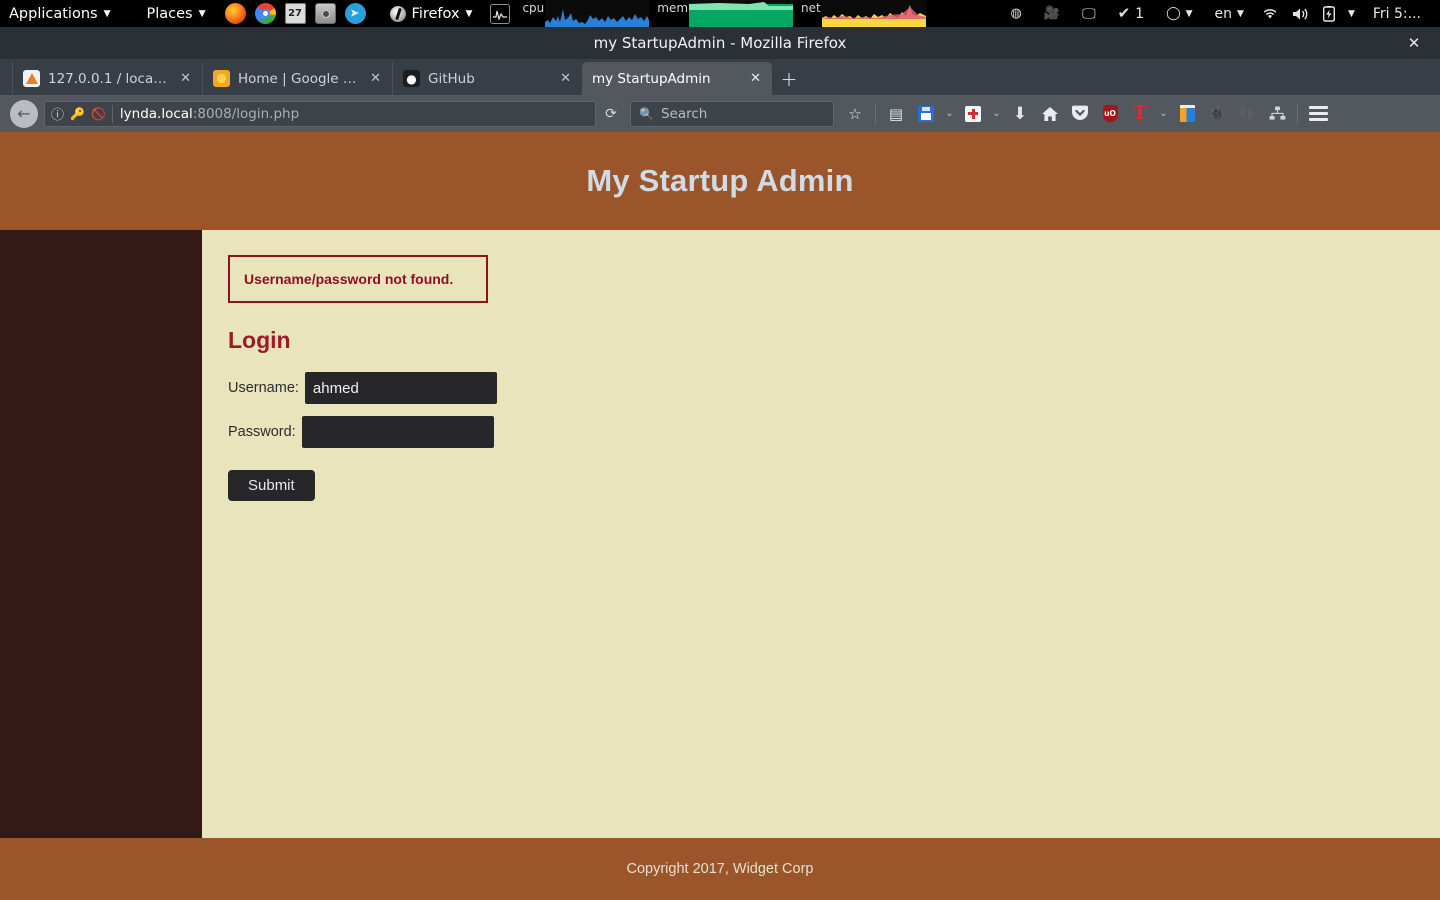 The width and height of the screenshot is (1440, 900). What do you see at coordinates (1089, 13) in the screenshot?
I see `display-tray-icon: 🖵` at bounding box center [1089, 13].